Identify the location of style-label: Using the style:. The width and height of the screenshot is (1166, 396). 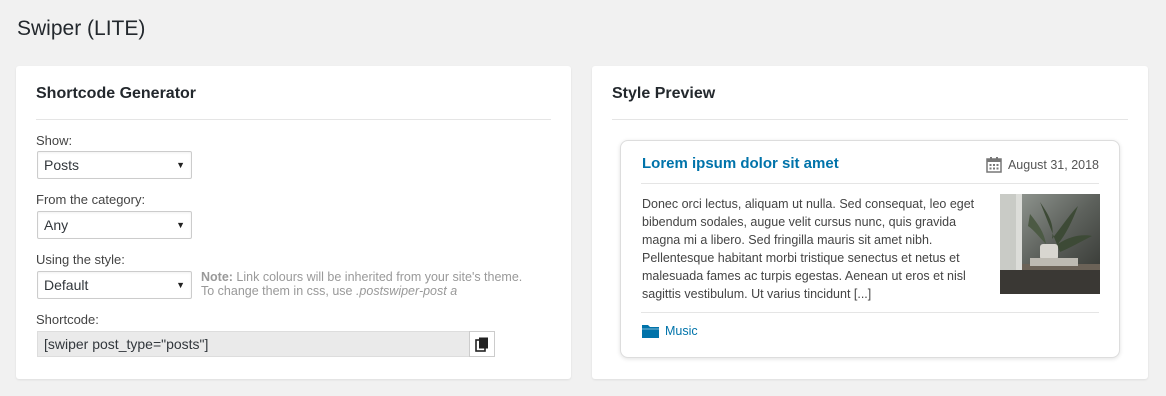
(80, 259).